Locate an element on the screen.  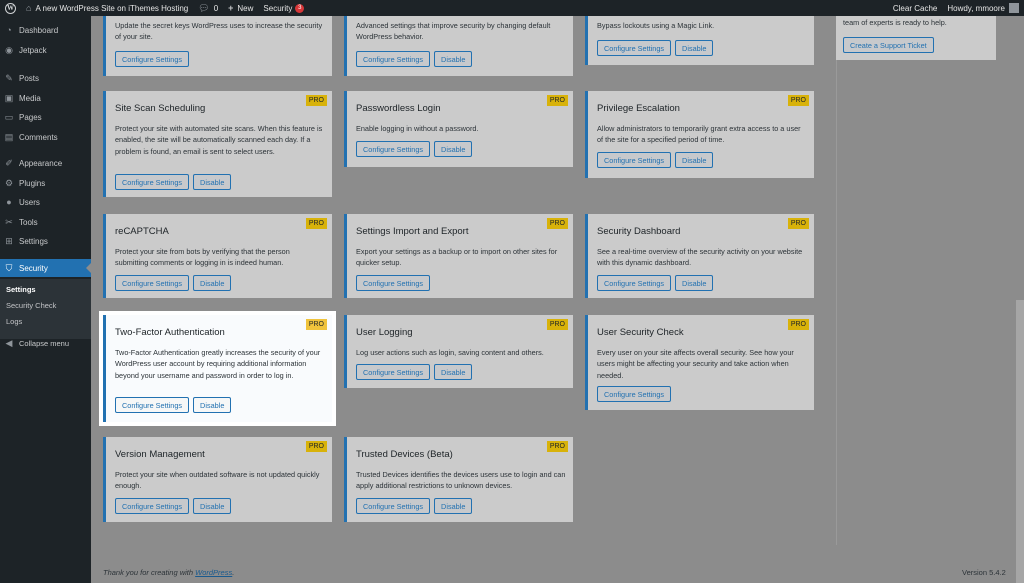
clear-cache-label: Clear Cache is located at coordinates (915, 8).